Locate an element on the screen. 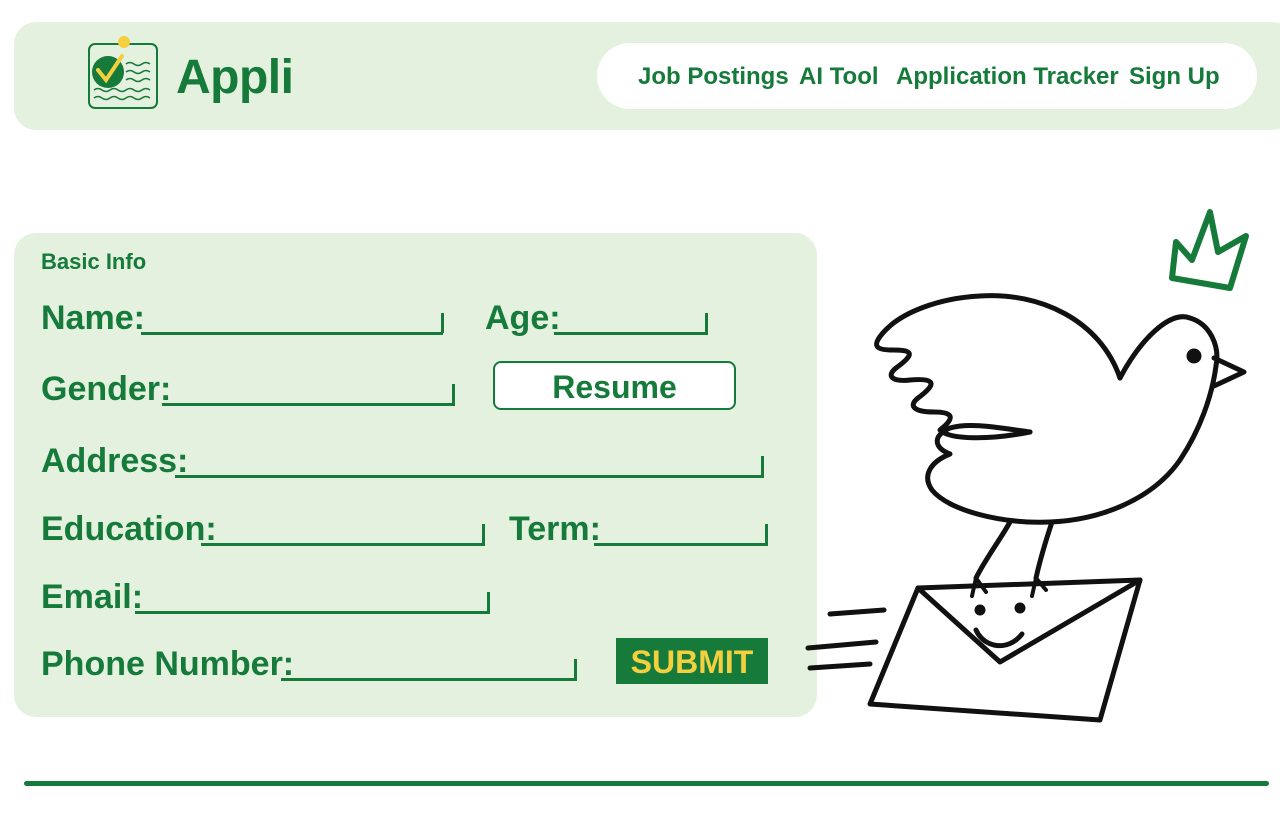 The image size is (1280, 832). app-name: Appli is located at coordinates (235, 77).